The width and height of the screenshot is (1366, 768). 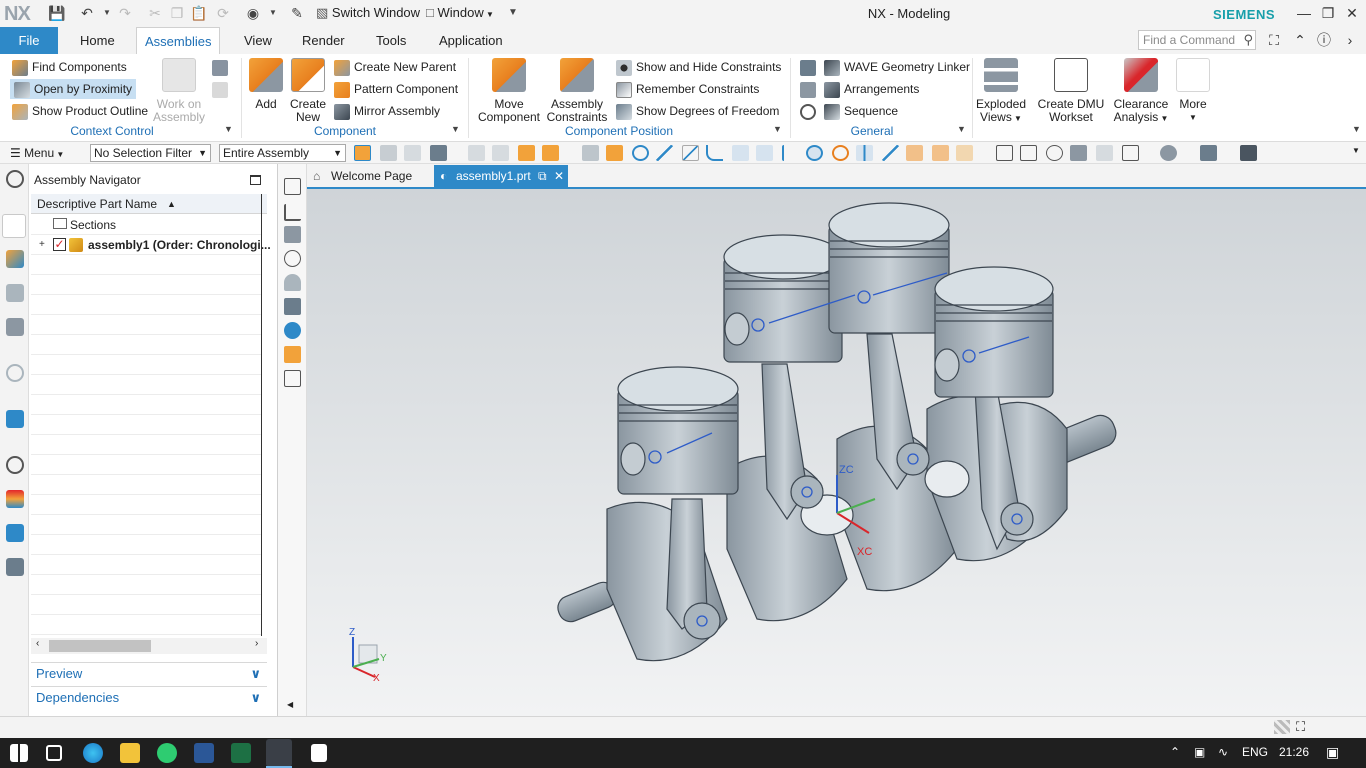 I want to click on battery-icon: ▣, so click(x=1199, y=752).